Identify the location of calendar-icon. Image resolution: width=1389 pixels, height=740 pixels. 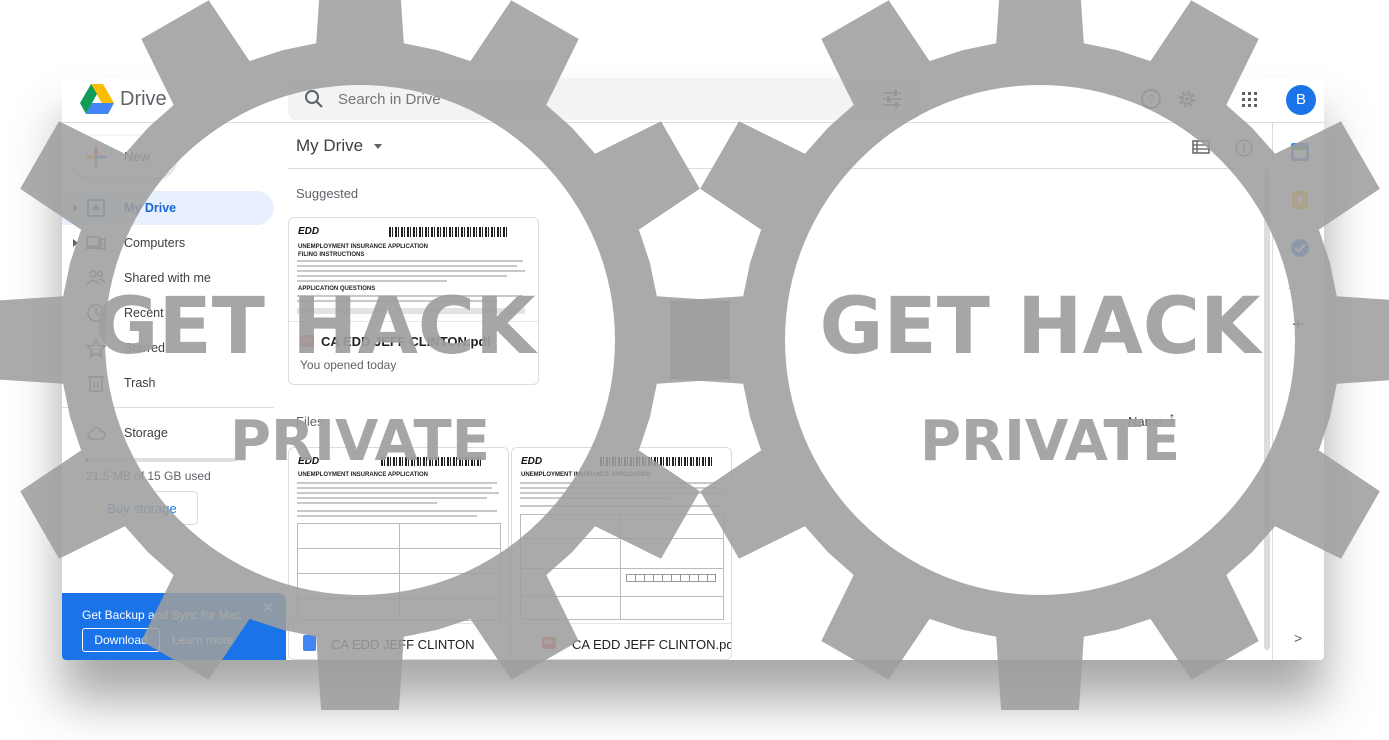
(1300, 152).